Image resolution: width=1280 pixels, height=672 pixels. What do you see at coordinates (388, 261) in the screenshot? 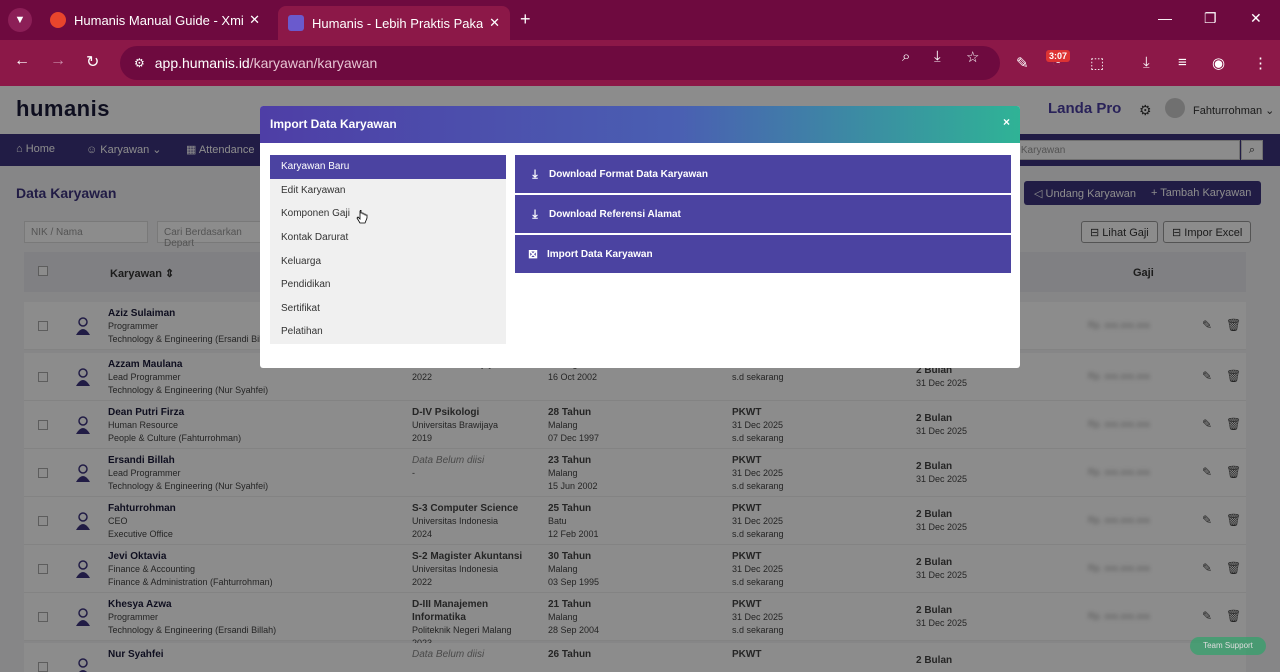
I see `import-tab-keluarga: Keluarga` at bounding box center [388, 261].